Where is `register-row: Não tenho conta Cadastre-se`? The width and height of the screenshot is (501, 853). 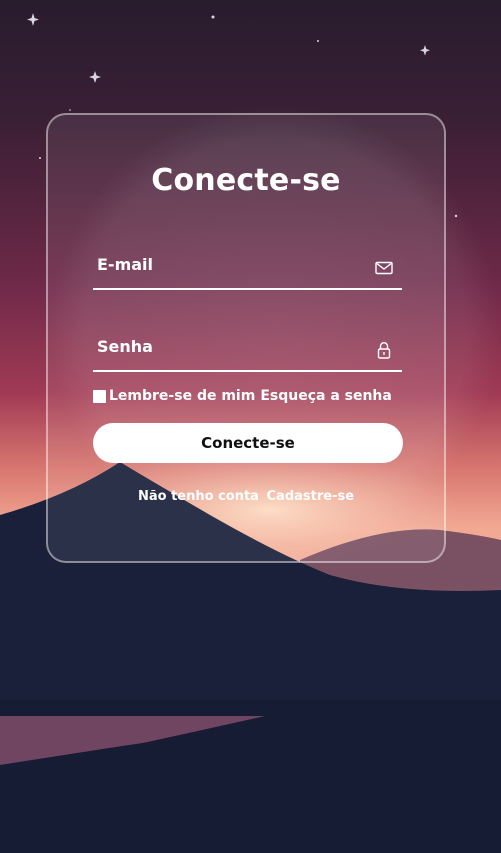
register-row: Não tenho conta Cadastre-se is located at coordinates (246, 496).